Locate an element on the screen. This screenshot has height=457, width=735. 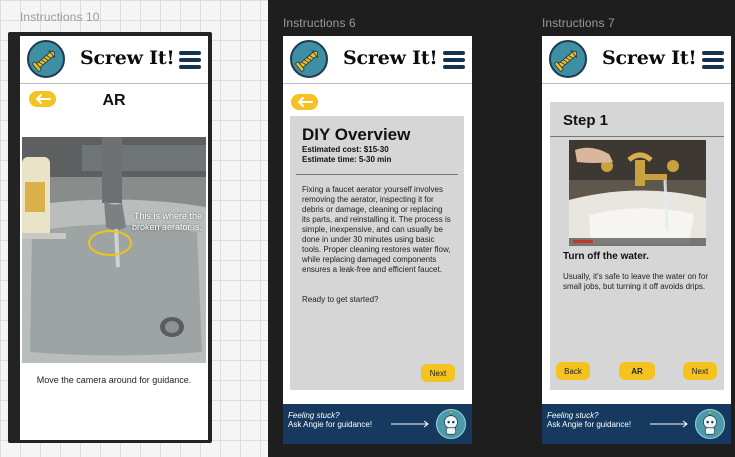
estimated-cost: Estimated cost: $15-30 is located at coordinates (345, 149).